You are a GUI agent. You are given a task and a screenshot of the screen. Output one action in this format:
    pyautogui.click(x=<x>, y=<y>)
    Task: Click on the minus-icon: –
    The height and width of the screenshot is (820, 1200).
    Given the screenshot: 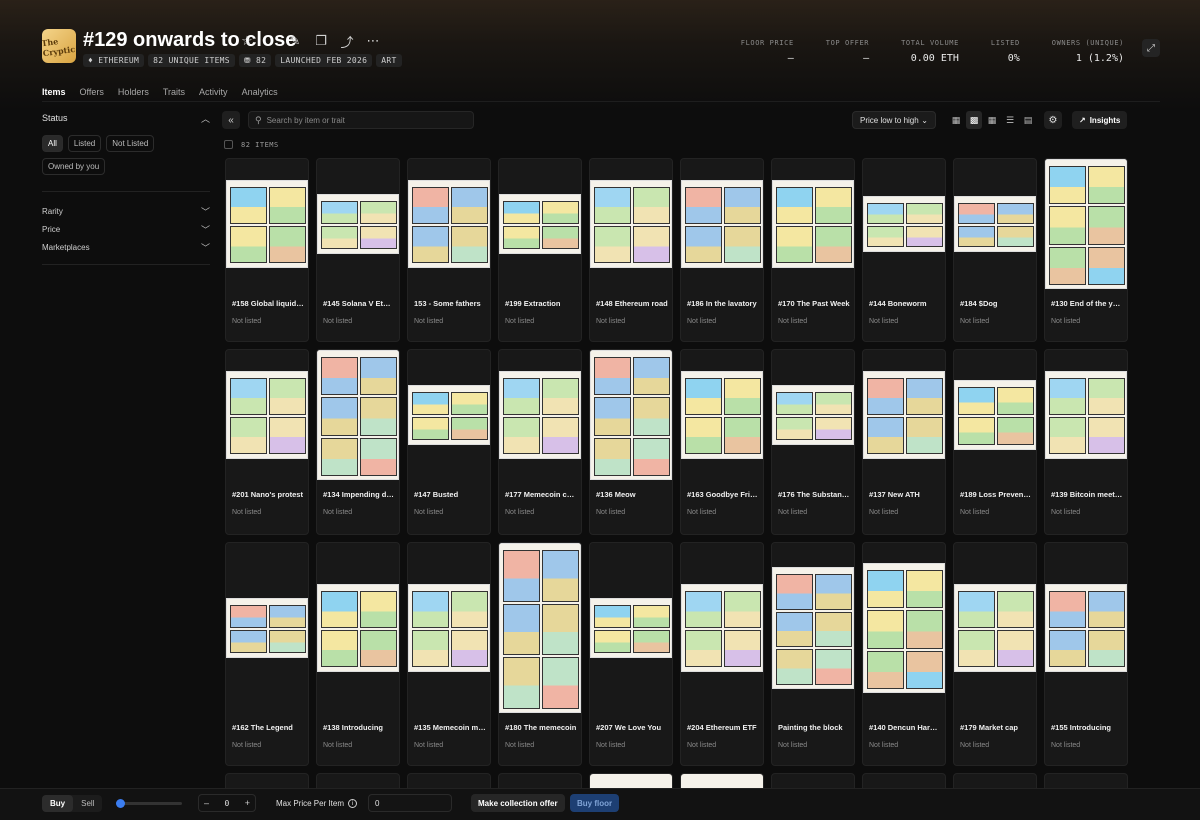 What is the action you would take?
    pyautogui.click(x=206, y=803)
    